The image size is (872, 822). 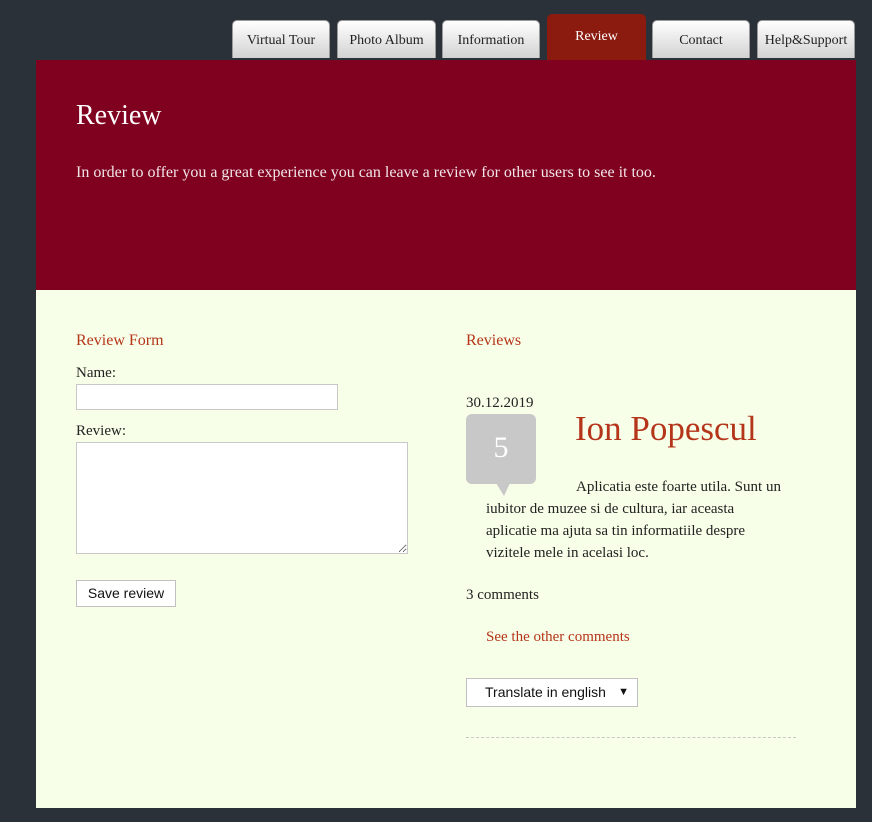 What do you see at coordinates (558, 637) in the screenshot?
I see `see-other-comments-link: See the other comments` at bounding box center [558, 637].